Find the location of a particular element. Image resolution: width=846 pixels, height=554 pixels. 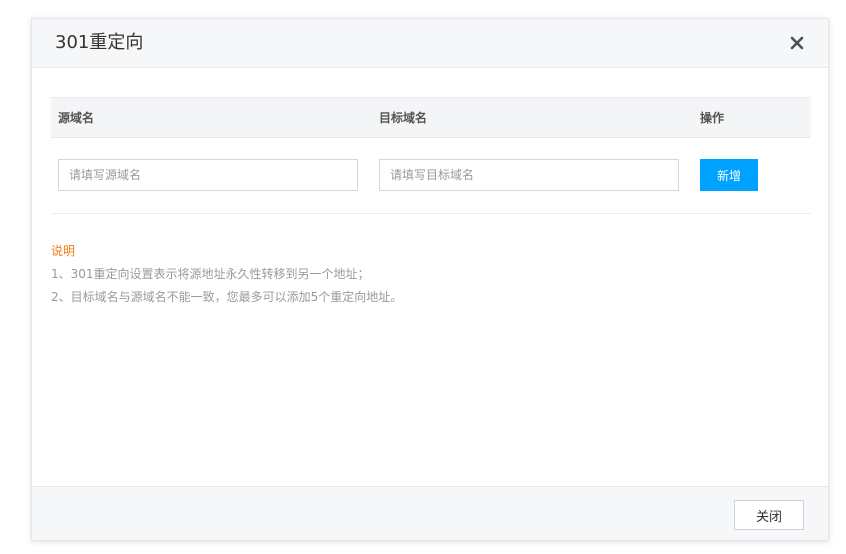

column-header-target: 目标域名 is located at coordinates (403, 118).